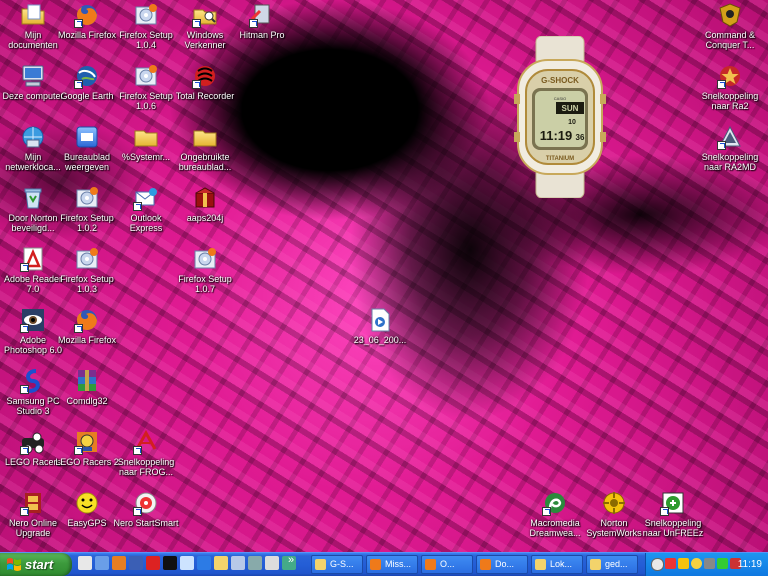 This screenshot has height=576, width=768. I want to click on quicklaunch-window-icon, so click(187, 563).